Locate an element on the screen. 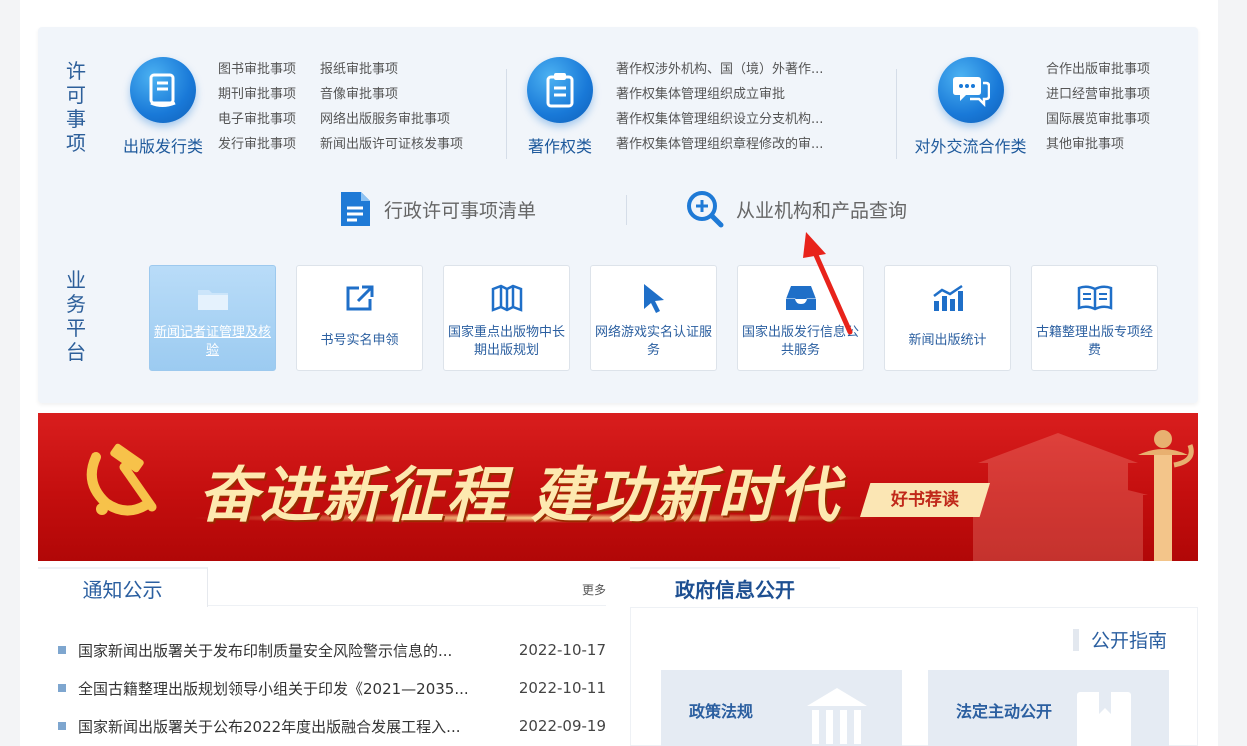  platform-title-char: 台 is located at coordinates (76, 352).